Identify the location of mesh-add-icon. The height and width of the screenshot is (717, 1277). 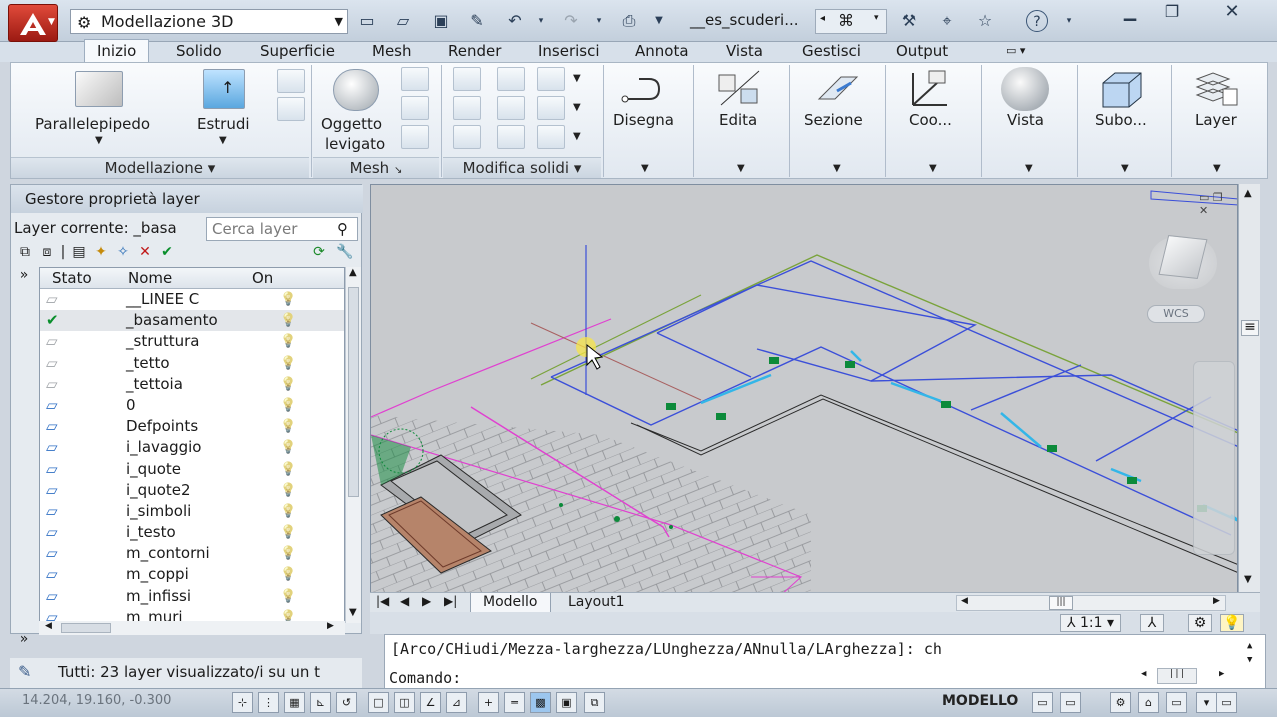
(415, 79).